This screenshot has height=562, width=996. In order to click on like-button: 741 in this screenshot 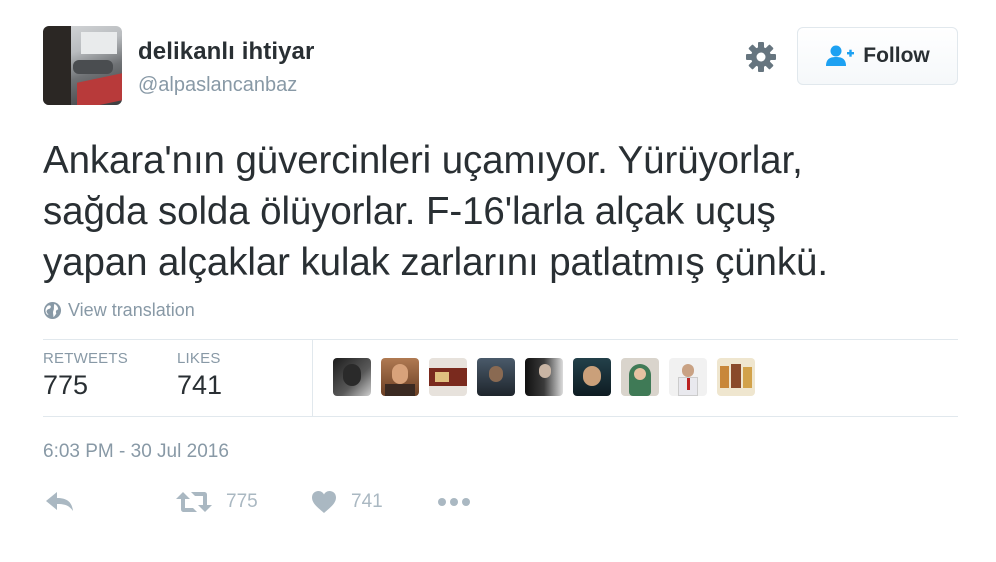, I will do `click(347, 502)`.